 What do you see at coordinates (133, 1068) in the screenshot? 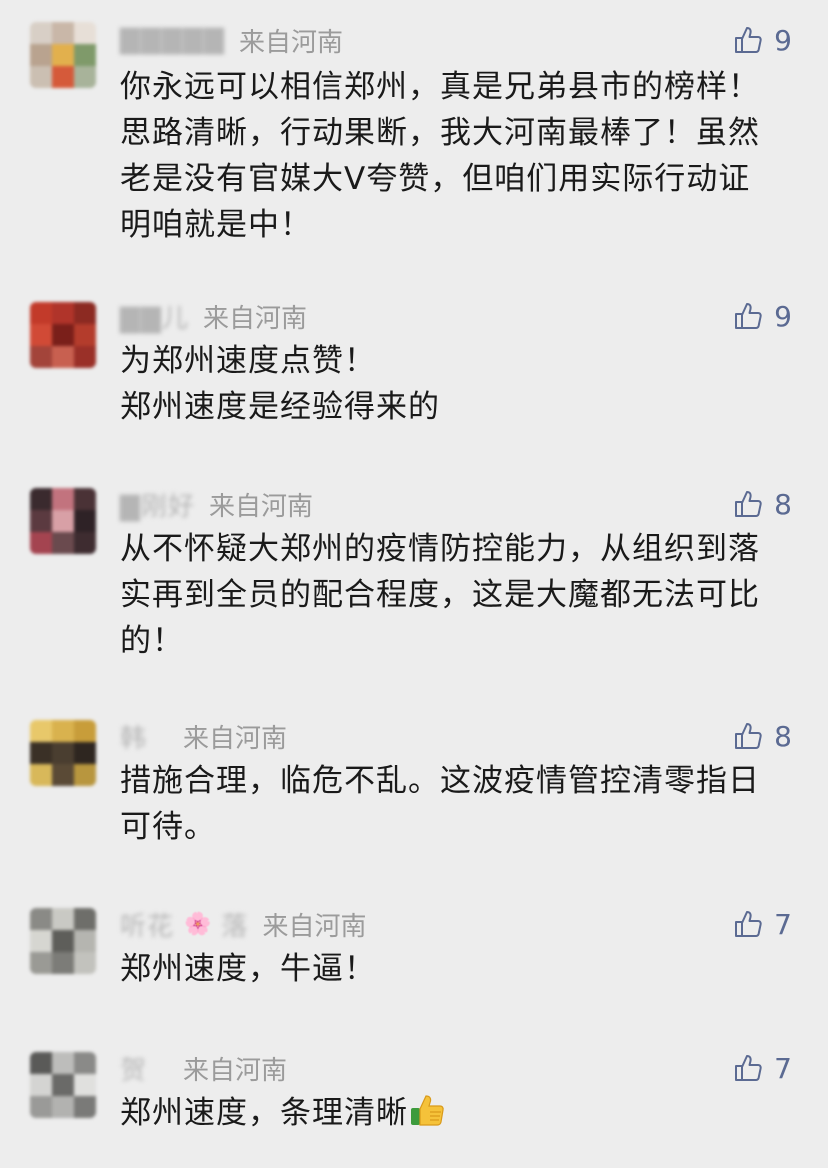
I see `nickname: 贺` at bounding box center [133, 1068].